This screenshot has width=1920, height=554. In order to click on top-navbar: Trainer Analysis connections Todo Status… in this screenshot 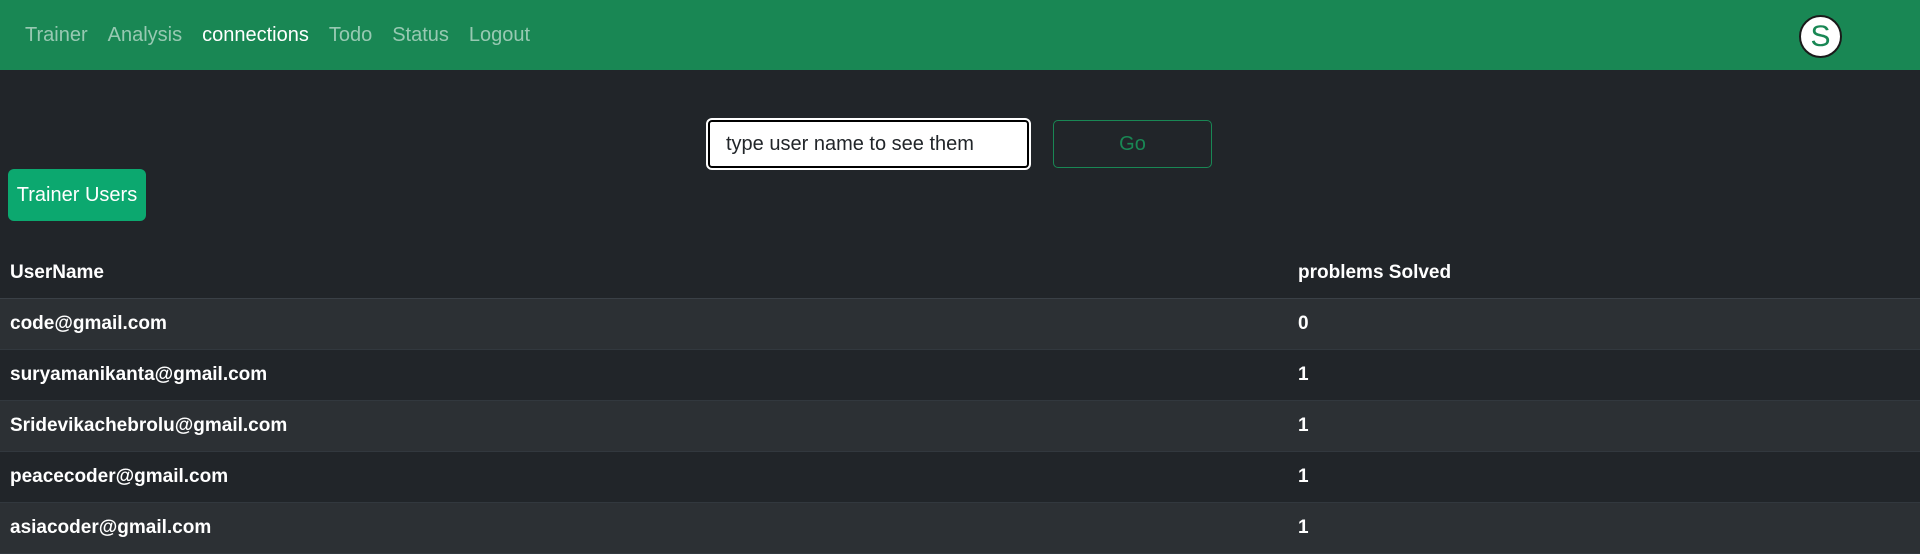, I will do `click(960, 35)`.